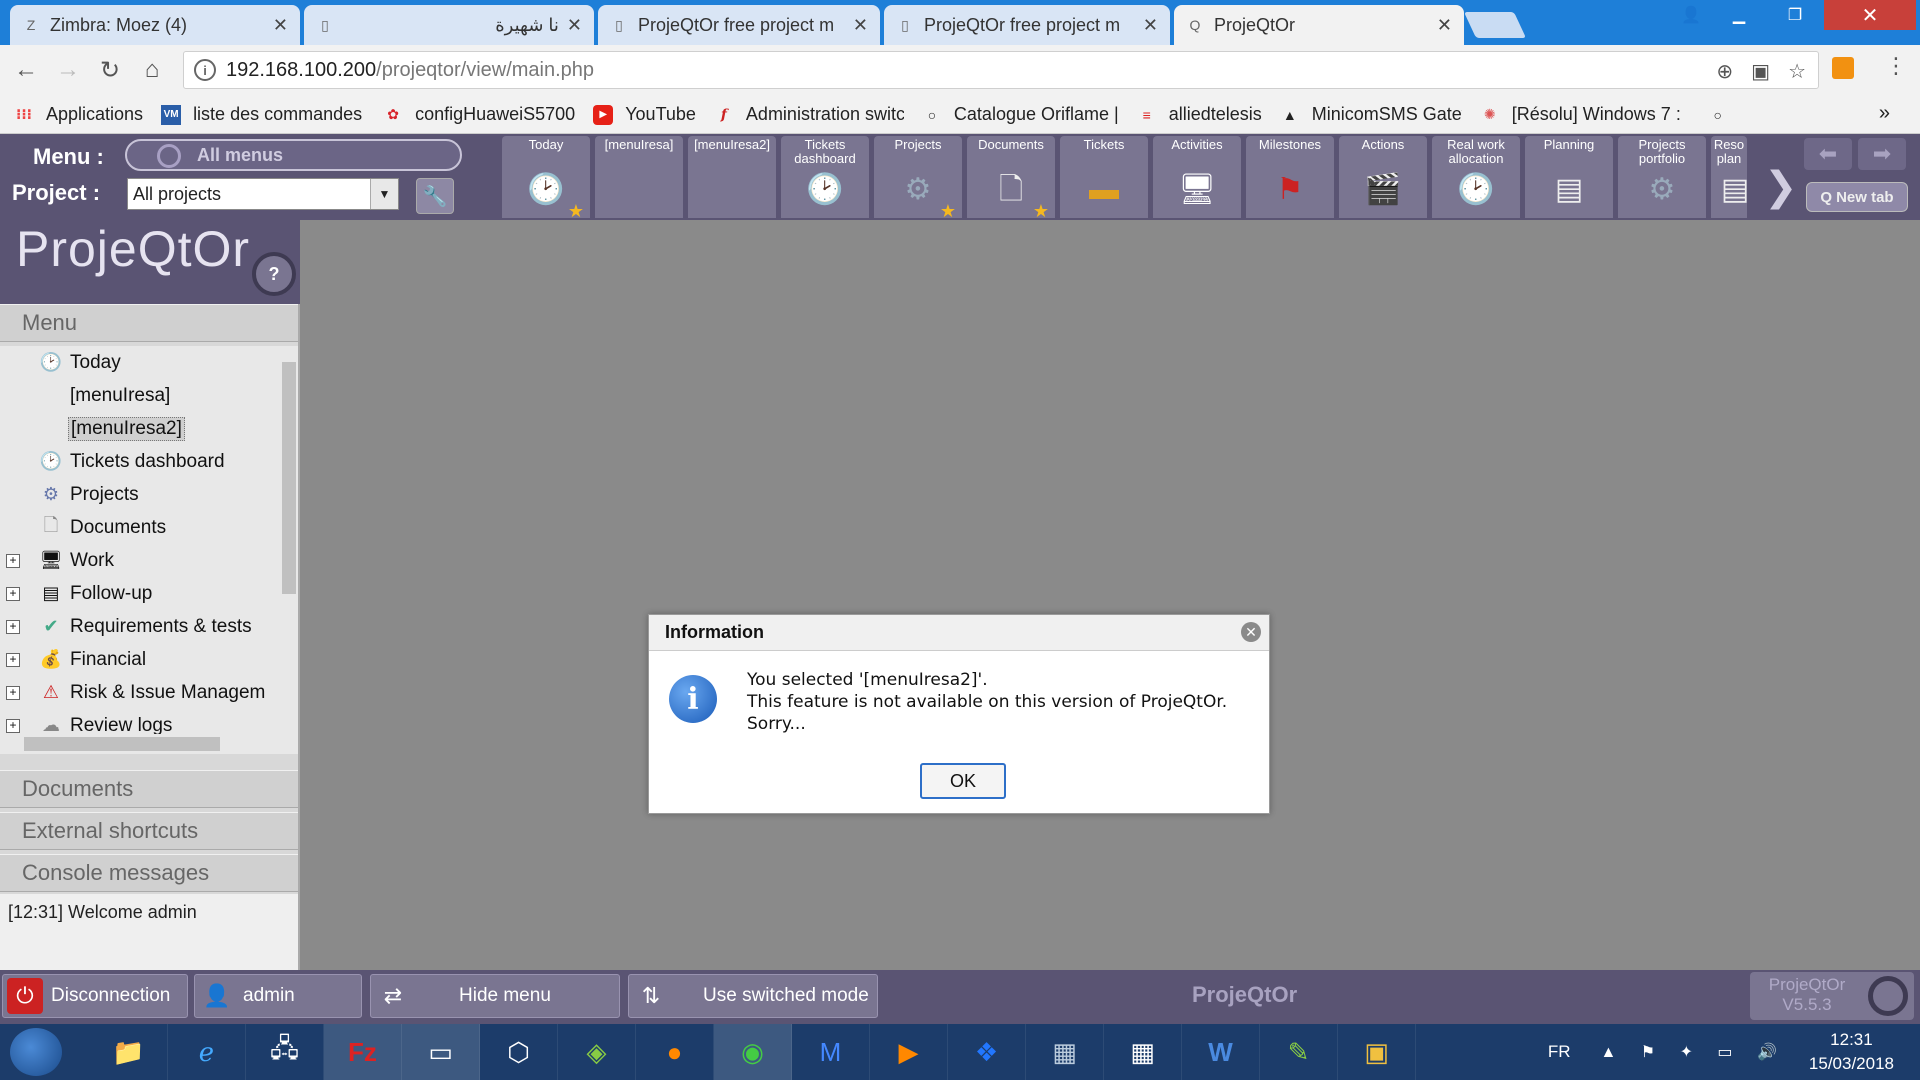 The image size is (1920, 1080). I want to click on toolbar-tickets-dashboard: Tickets dashboard 🕑, so click(825, 177).